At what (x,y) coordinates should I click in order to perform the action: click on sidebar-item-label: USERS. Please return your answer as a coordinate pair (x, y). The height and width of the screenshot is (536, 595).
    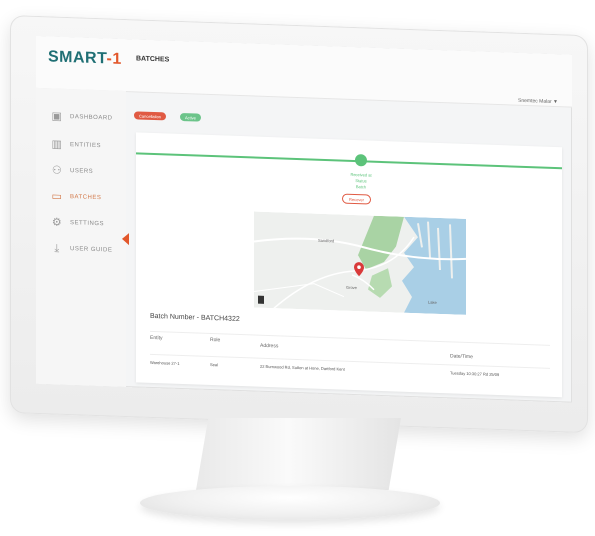
    Looking at the image, I should click on (82, 171).